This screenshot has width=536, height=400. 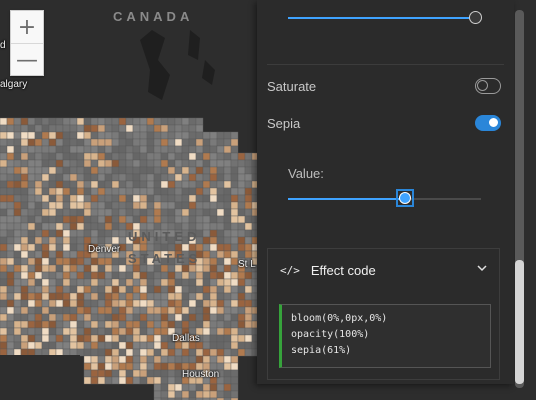 I want to click on scrollbar-thumb, so click(x=519, y=322).